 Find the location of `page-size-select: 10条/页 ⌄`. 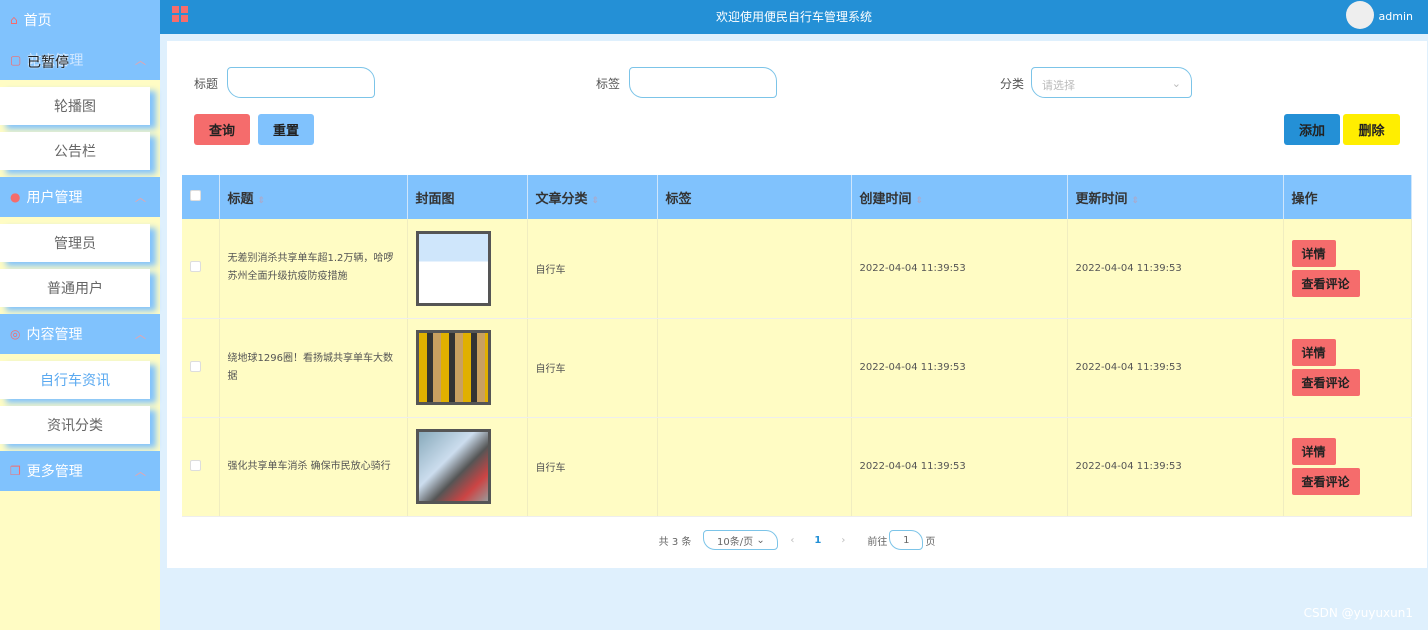

page-size-select: 10条/页 ⌄ is located at coordinates (741, 540).